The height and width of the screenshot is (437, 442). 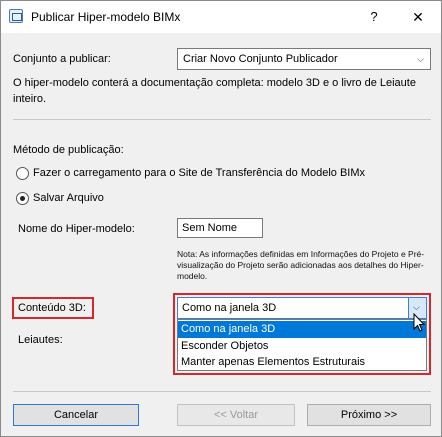 What do you see at coordinates (22, 198) in the screenshot?
I see `radio-save-file` at bounding box center [22, 198].